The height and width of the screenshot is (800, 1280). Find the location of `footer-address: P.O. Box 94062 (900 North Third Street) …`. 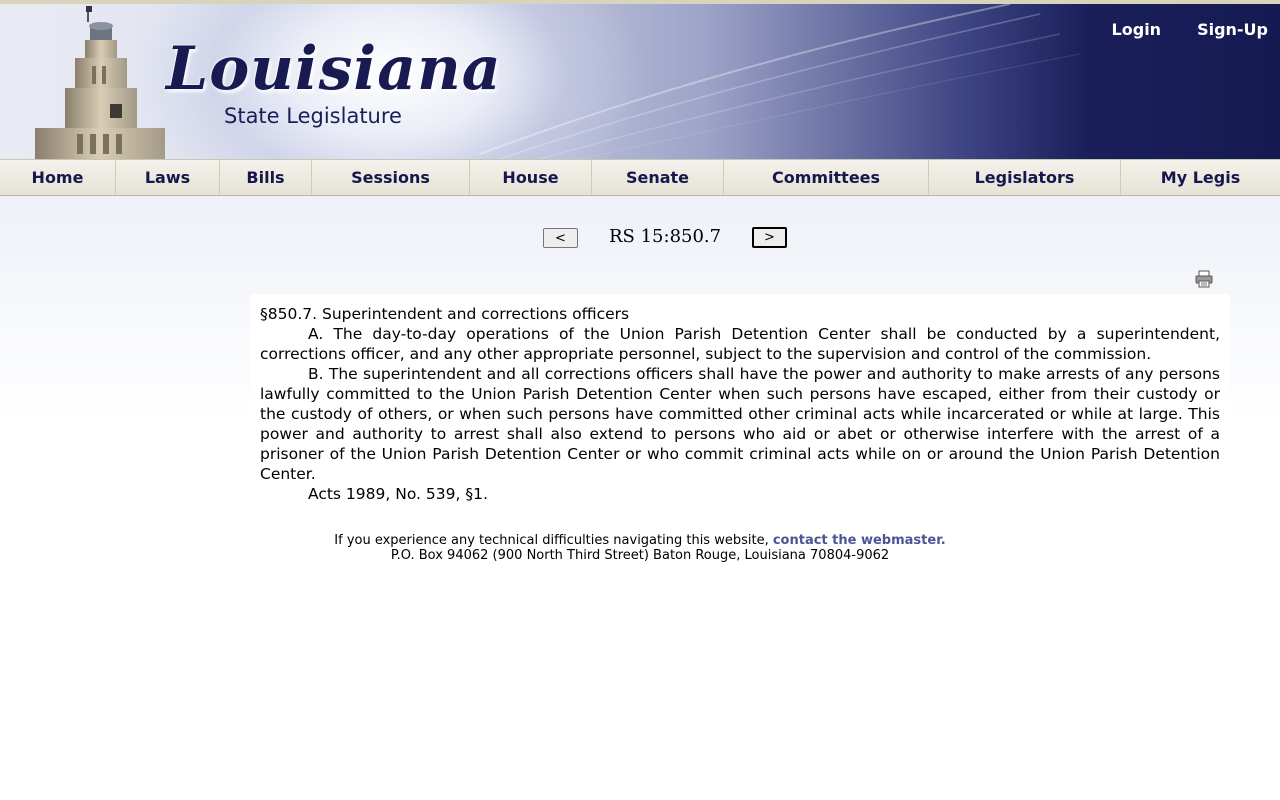

footer-address: P.O. Box 94062 (900 North Third Street) … is located at coordinates (640, 555).